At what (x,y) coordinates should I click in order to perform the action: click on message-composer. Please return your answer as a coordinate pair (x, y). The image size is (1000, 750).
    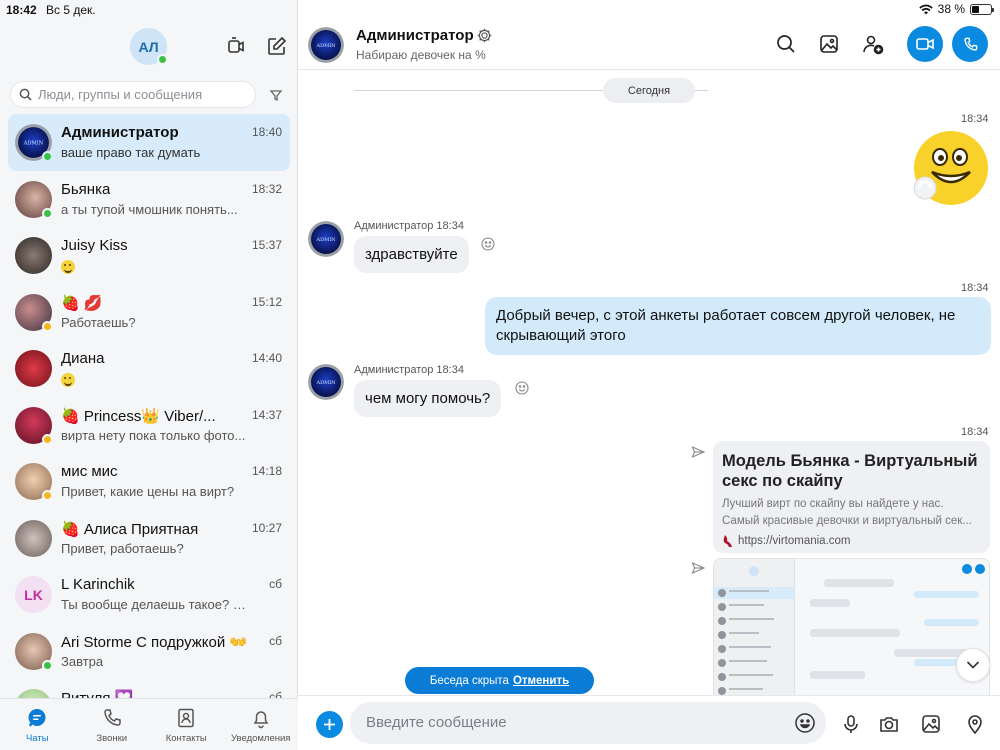
    Looking at the image, I should click on (649, 722).